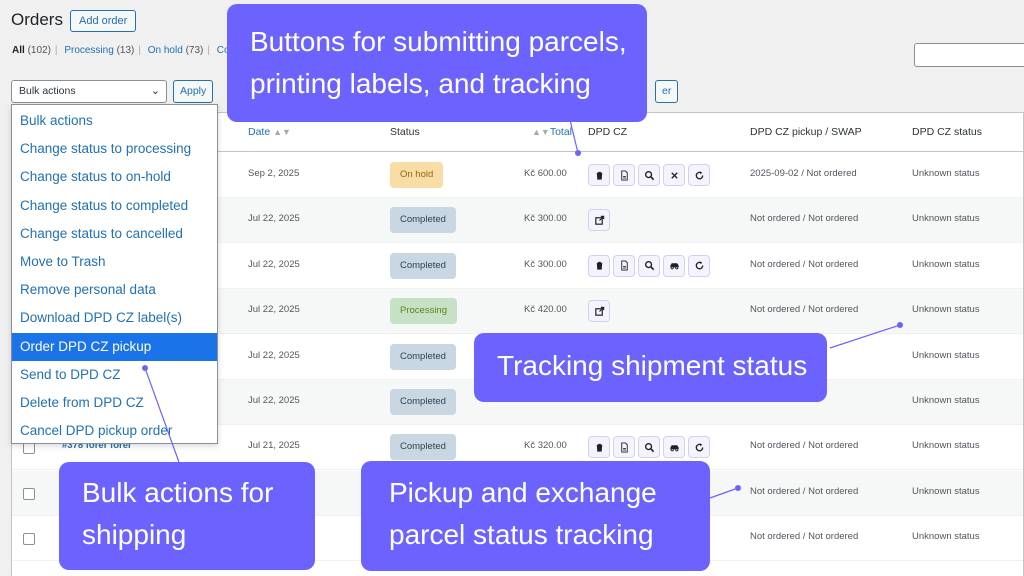 This screenshot has width=1024, height=576. Describe the element at coordinates (114, 234) in the screenshot. I see `bulk-menu-item: Change status to cancelled` at that location.